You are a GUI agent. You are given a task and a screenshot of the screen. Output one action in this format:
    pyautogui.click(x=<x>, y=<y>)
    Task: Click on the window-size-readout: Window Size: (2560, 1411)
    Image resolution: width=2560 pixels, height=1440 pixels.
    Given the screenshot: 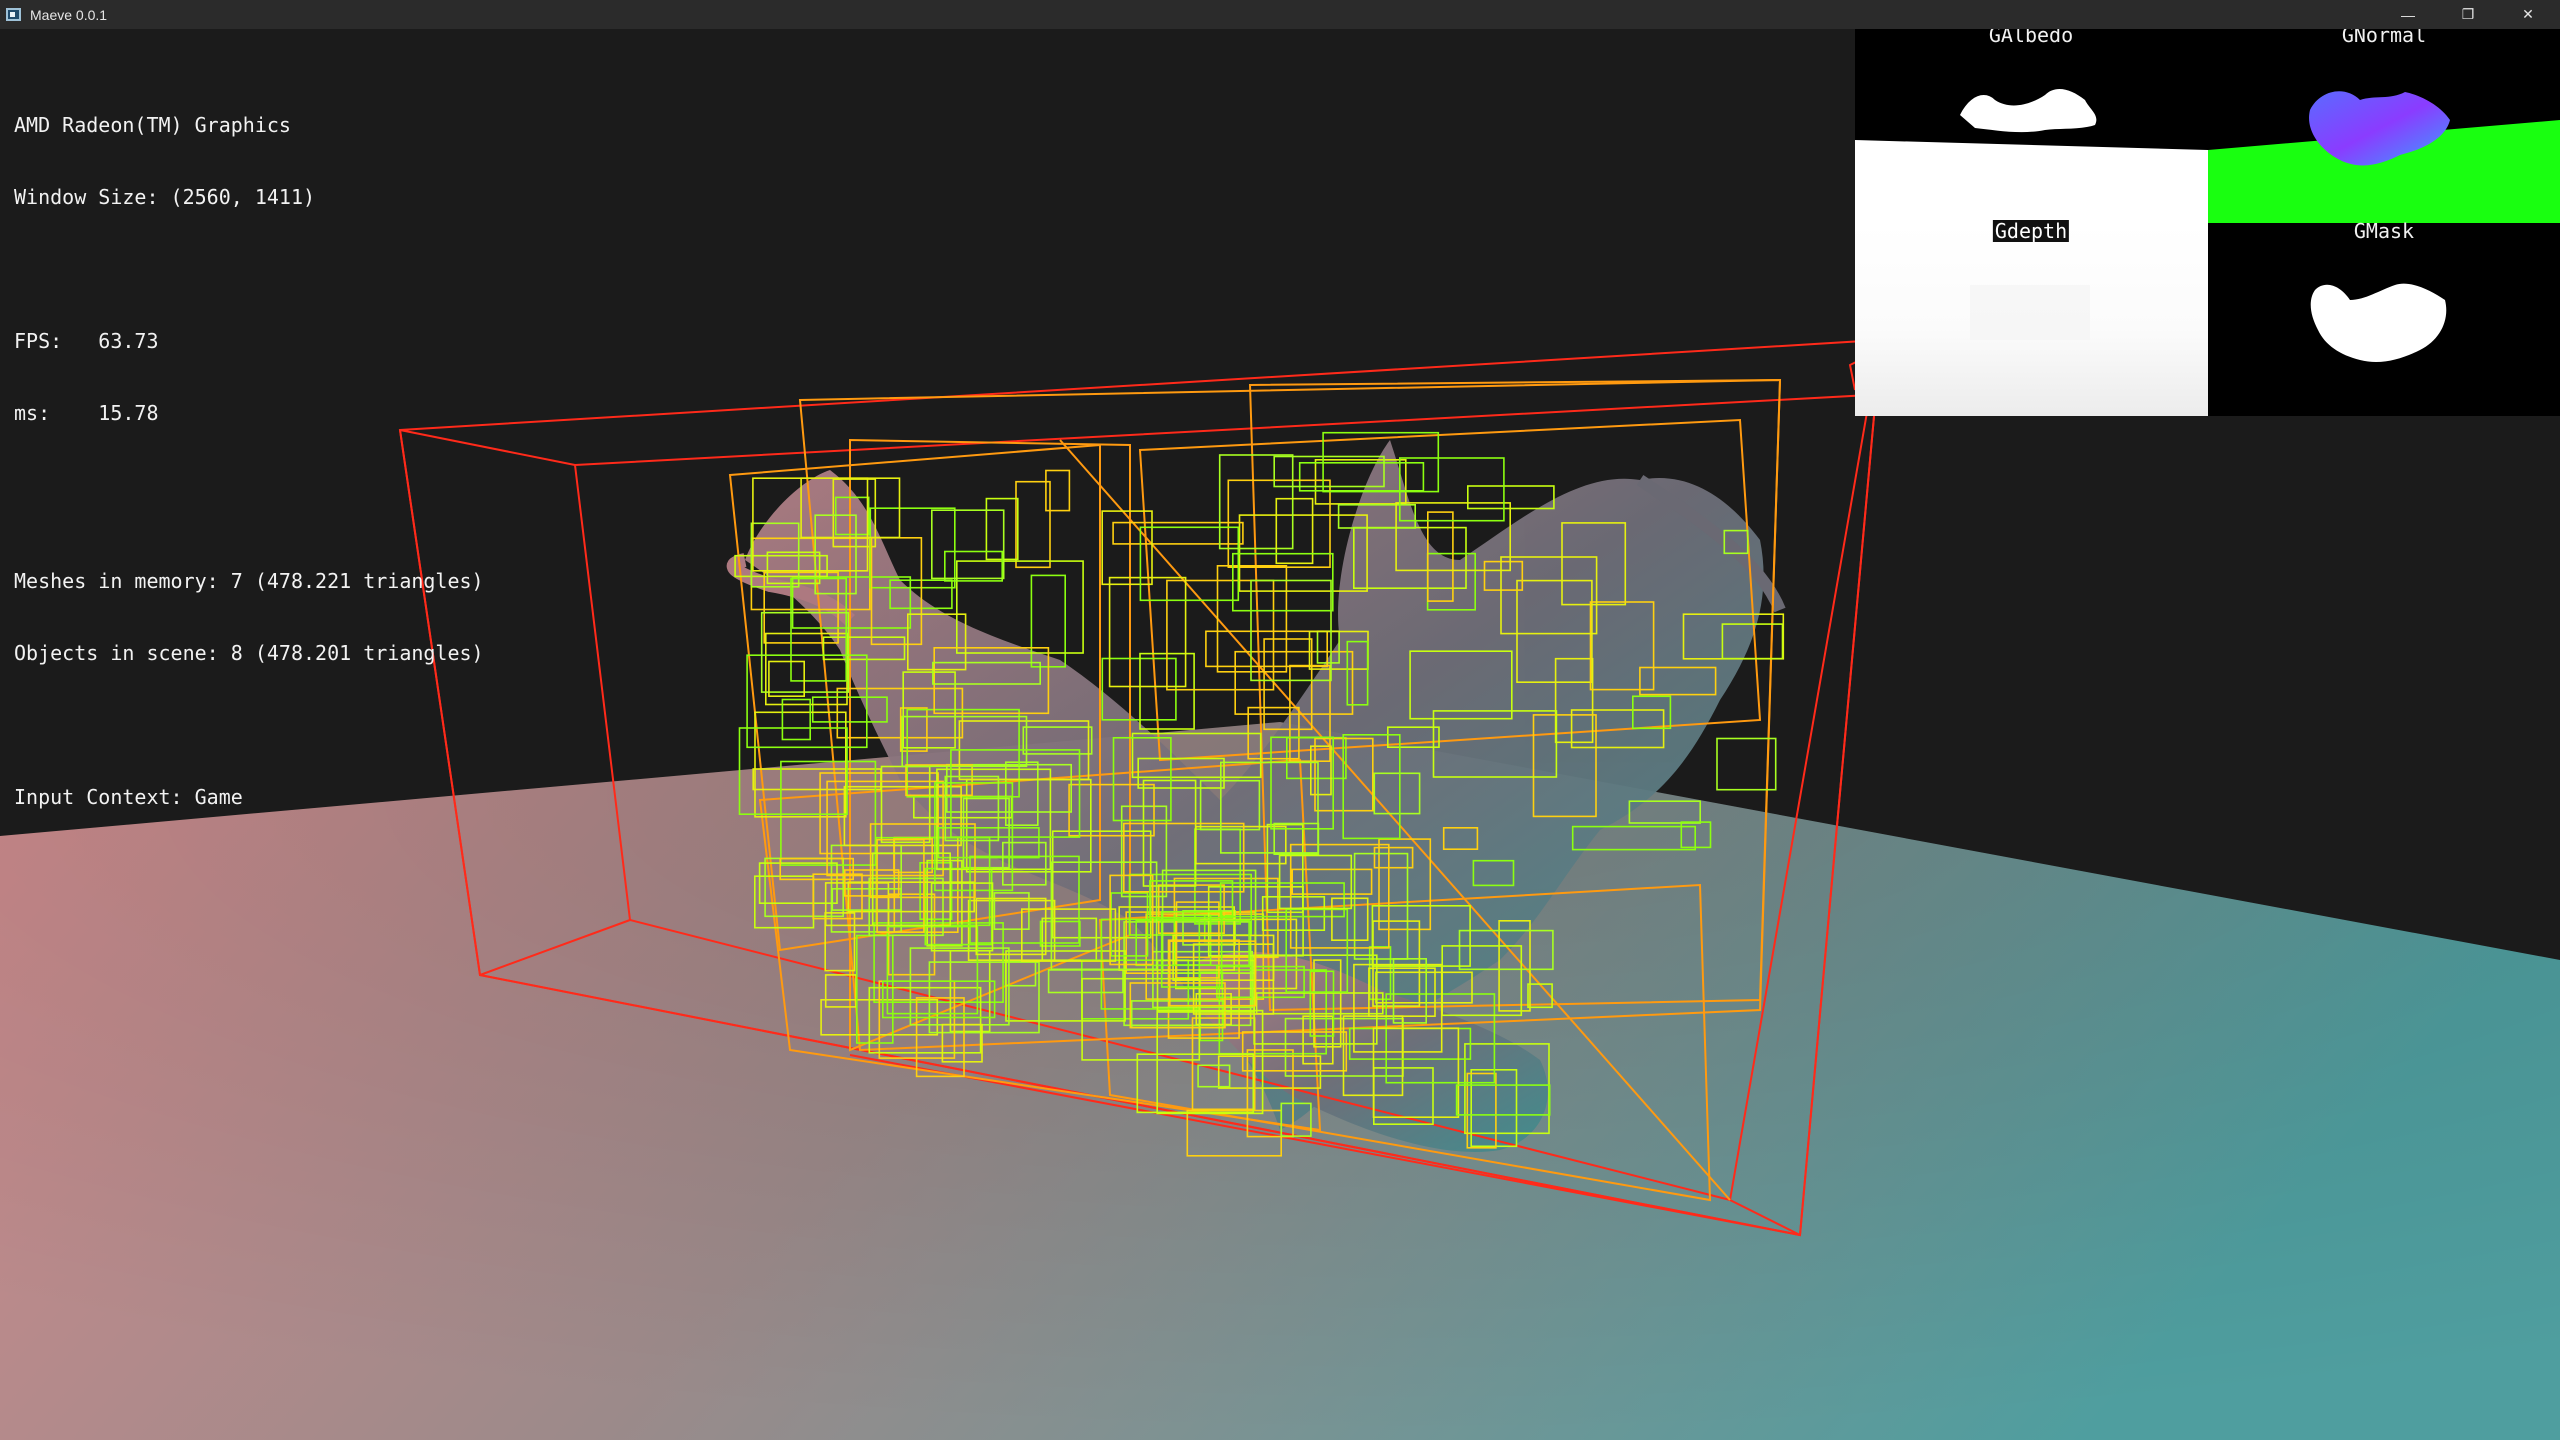 What is the action you would take?
    pyautogui.click(x=165, y=197)
    